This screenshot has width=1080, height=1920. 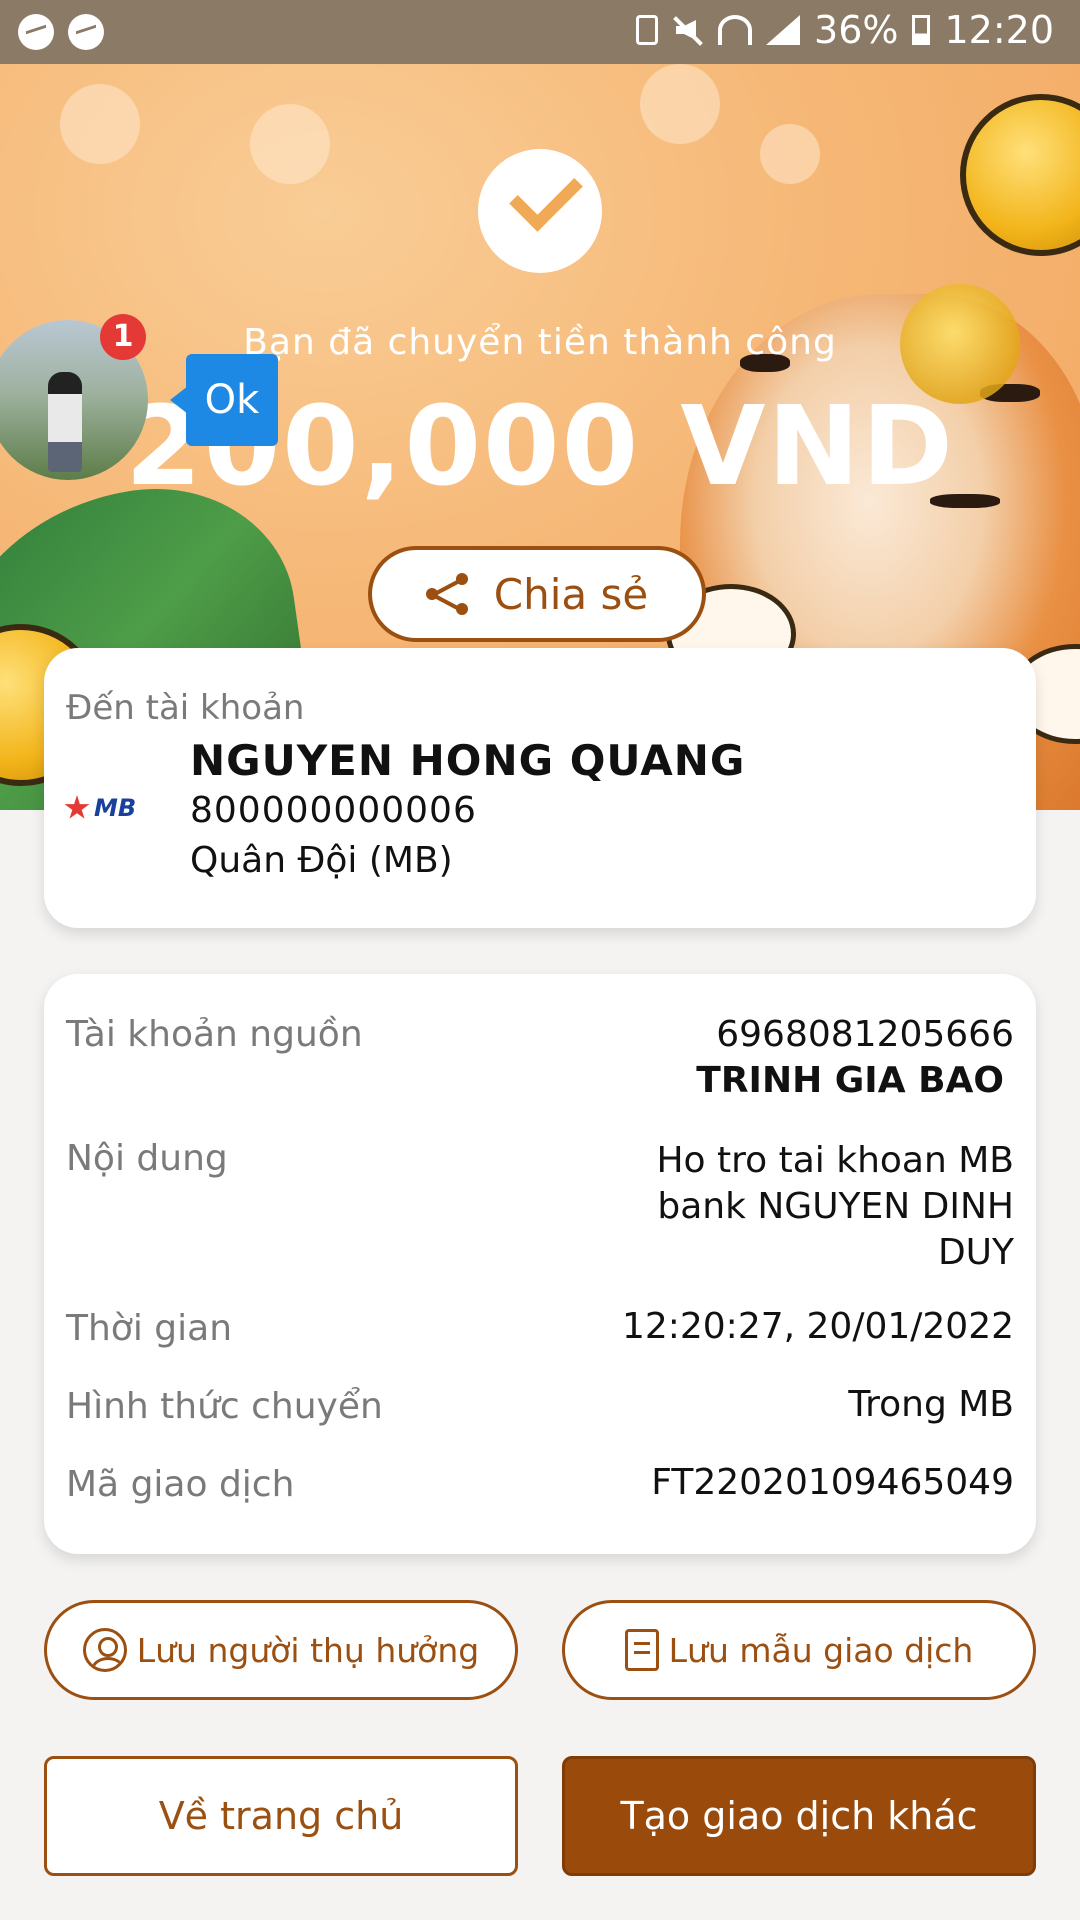 I want to click on content-line: bank NGUYEN DINH, so click(x=835, y=1206).